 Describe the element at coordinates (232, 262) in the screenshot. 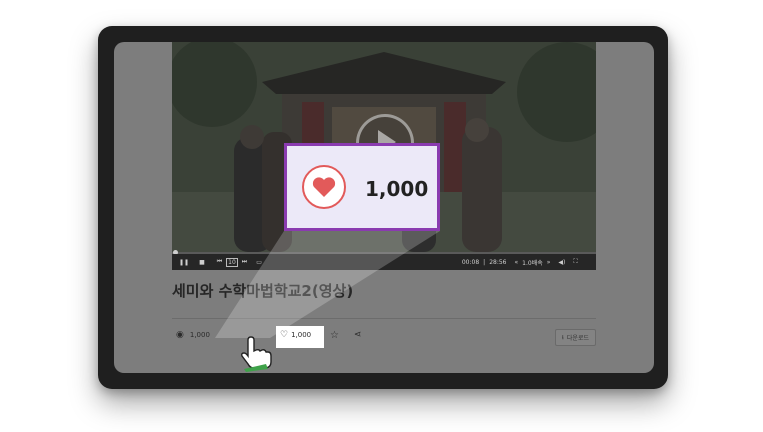

I see `skip-10-button: 10` at that location.